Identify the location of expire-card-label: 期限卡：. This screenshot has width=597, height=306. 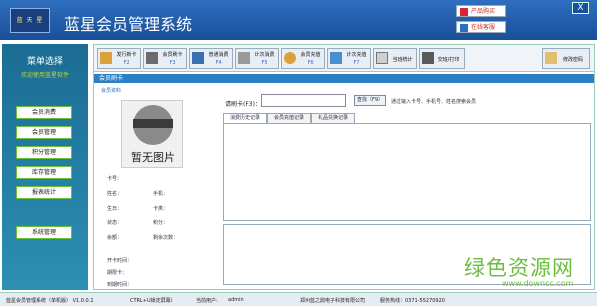
(117, 273).